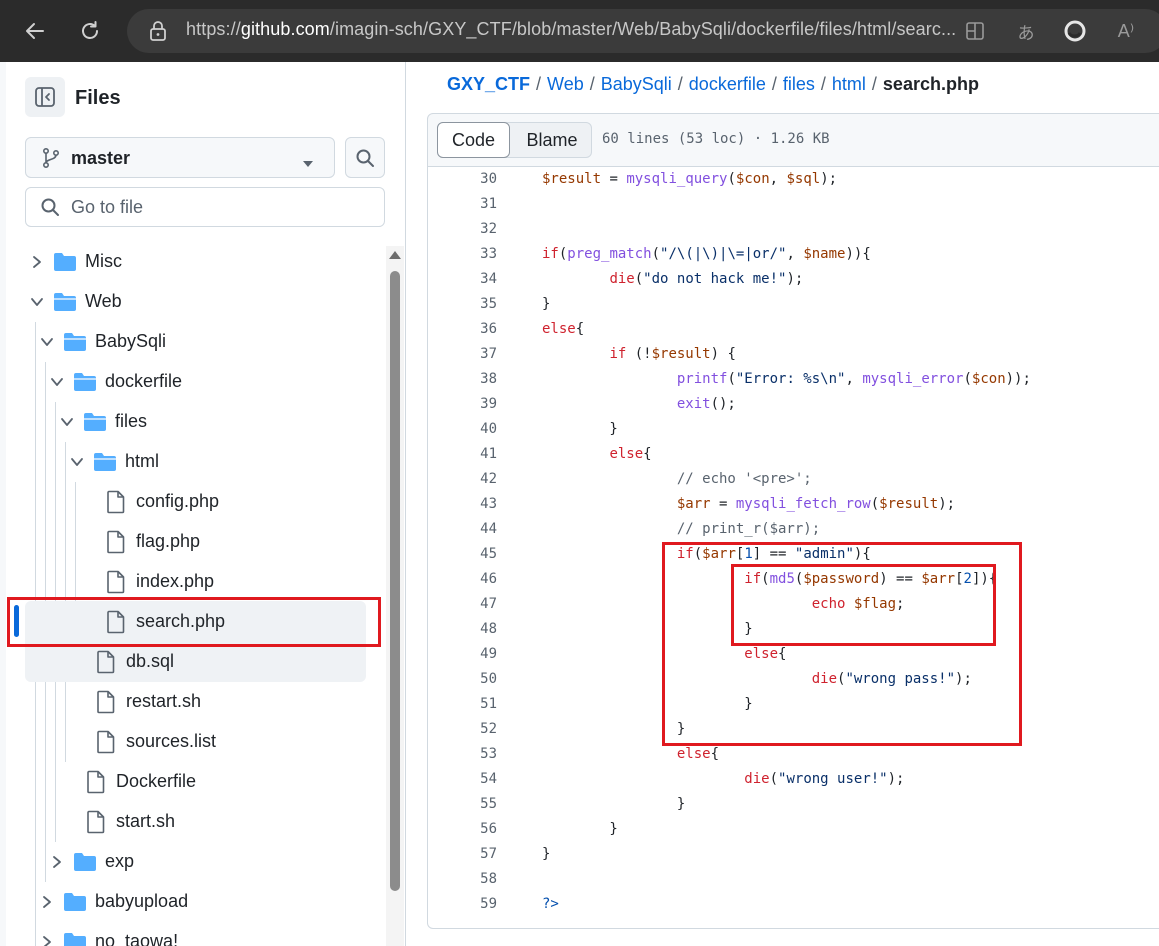  Describe the element at coordinates (395, 255) in the screenshot. I see `scroll-up-arrow-icon` at that location.